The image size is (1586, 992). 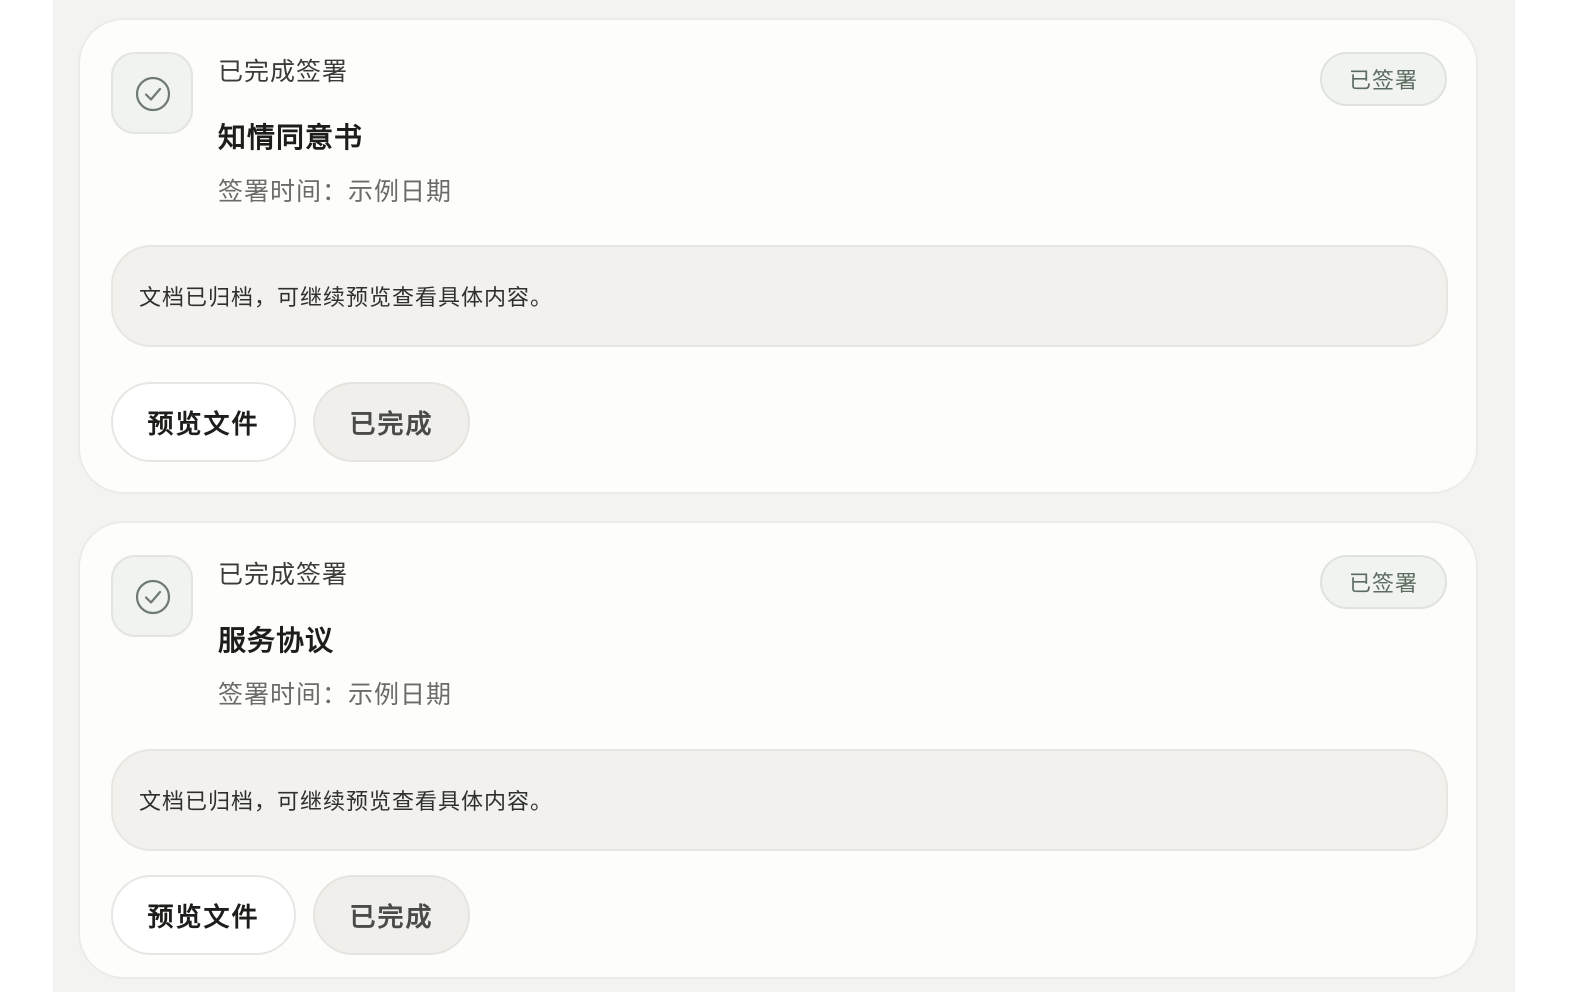 What do you see at coordinates (291, 137) in the screenshot?
I see `document-title: 知情同意书` at bounding box center [291, 137].